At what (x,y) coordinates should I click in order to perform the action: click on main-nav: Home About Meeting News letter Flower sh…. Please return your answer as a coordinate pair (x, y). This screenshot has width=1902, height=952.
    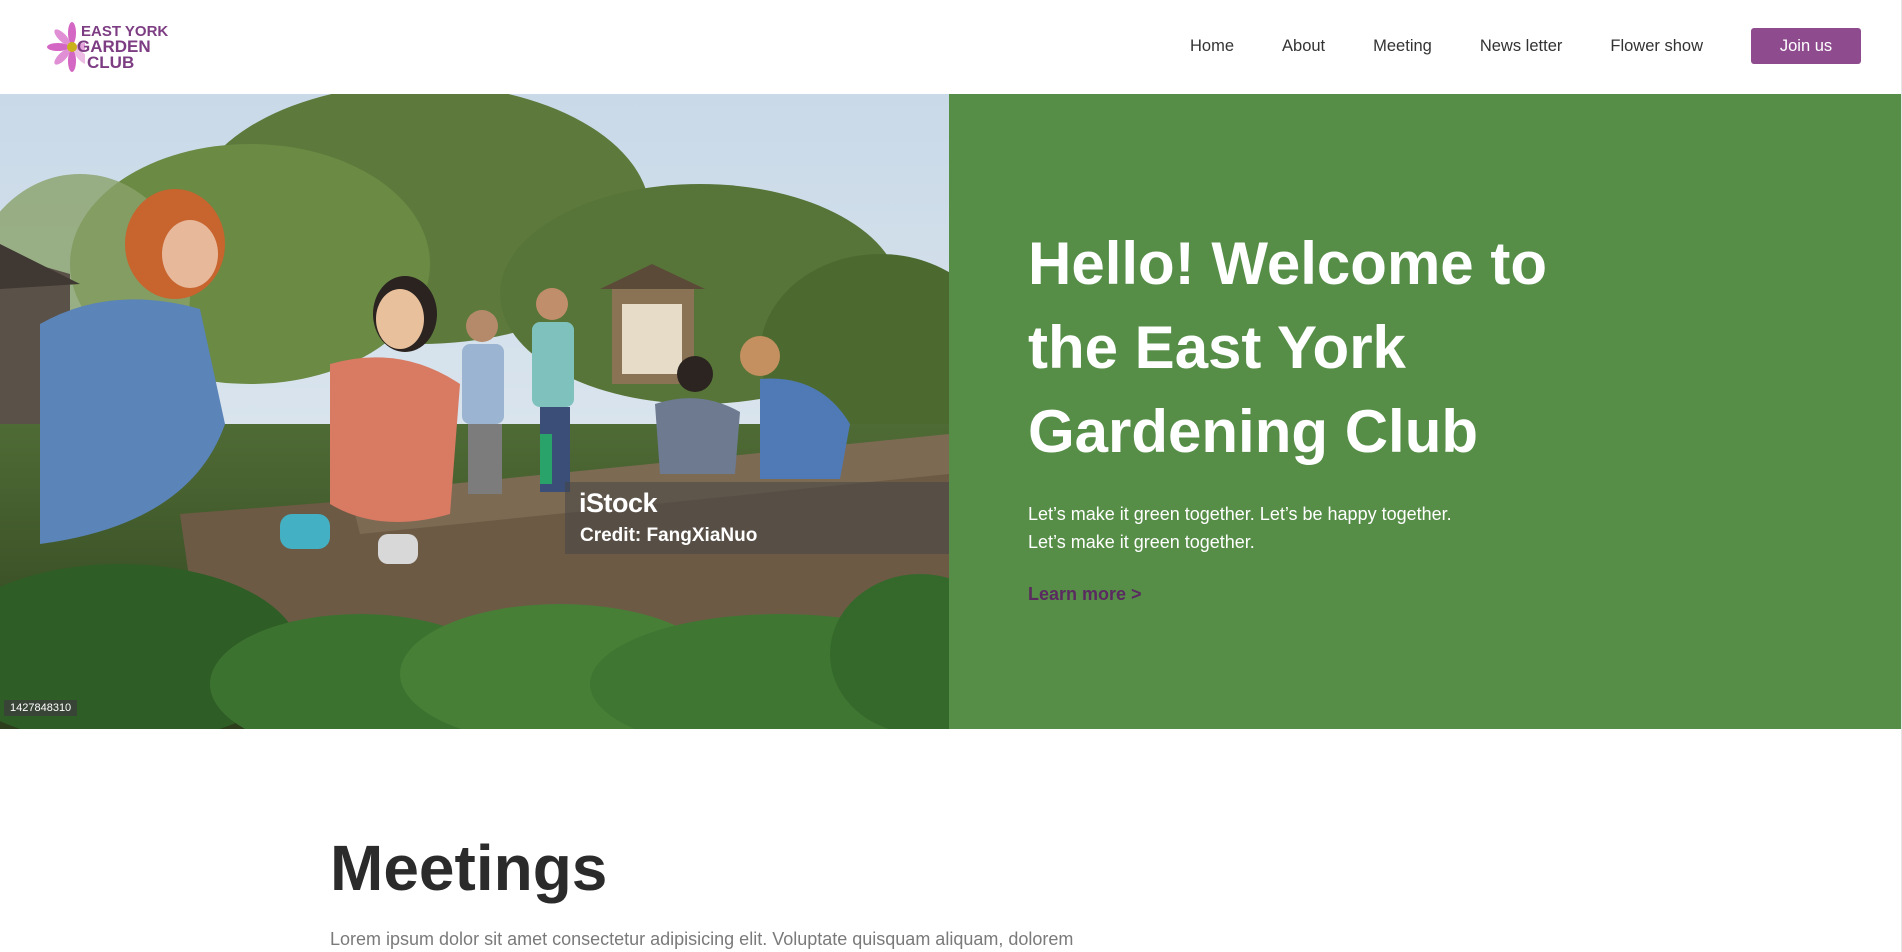
    Looking at the image, I should click on (1525, 46).